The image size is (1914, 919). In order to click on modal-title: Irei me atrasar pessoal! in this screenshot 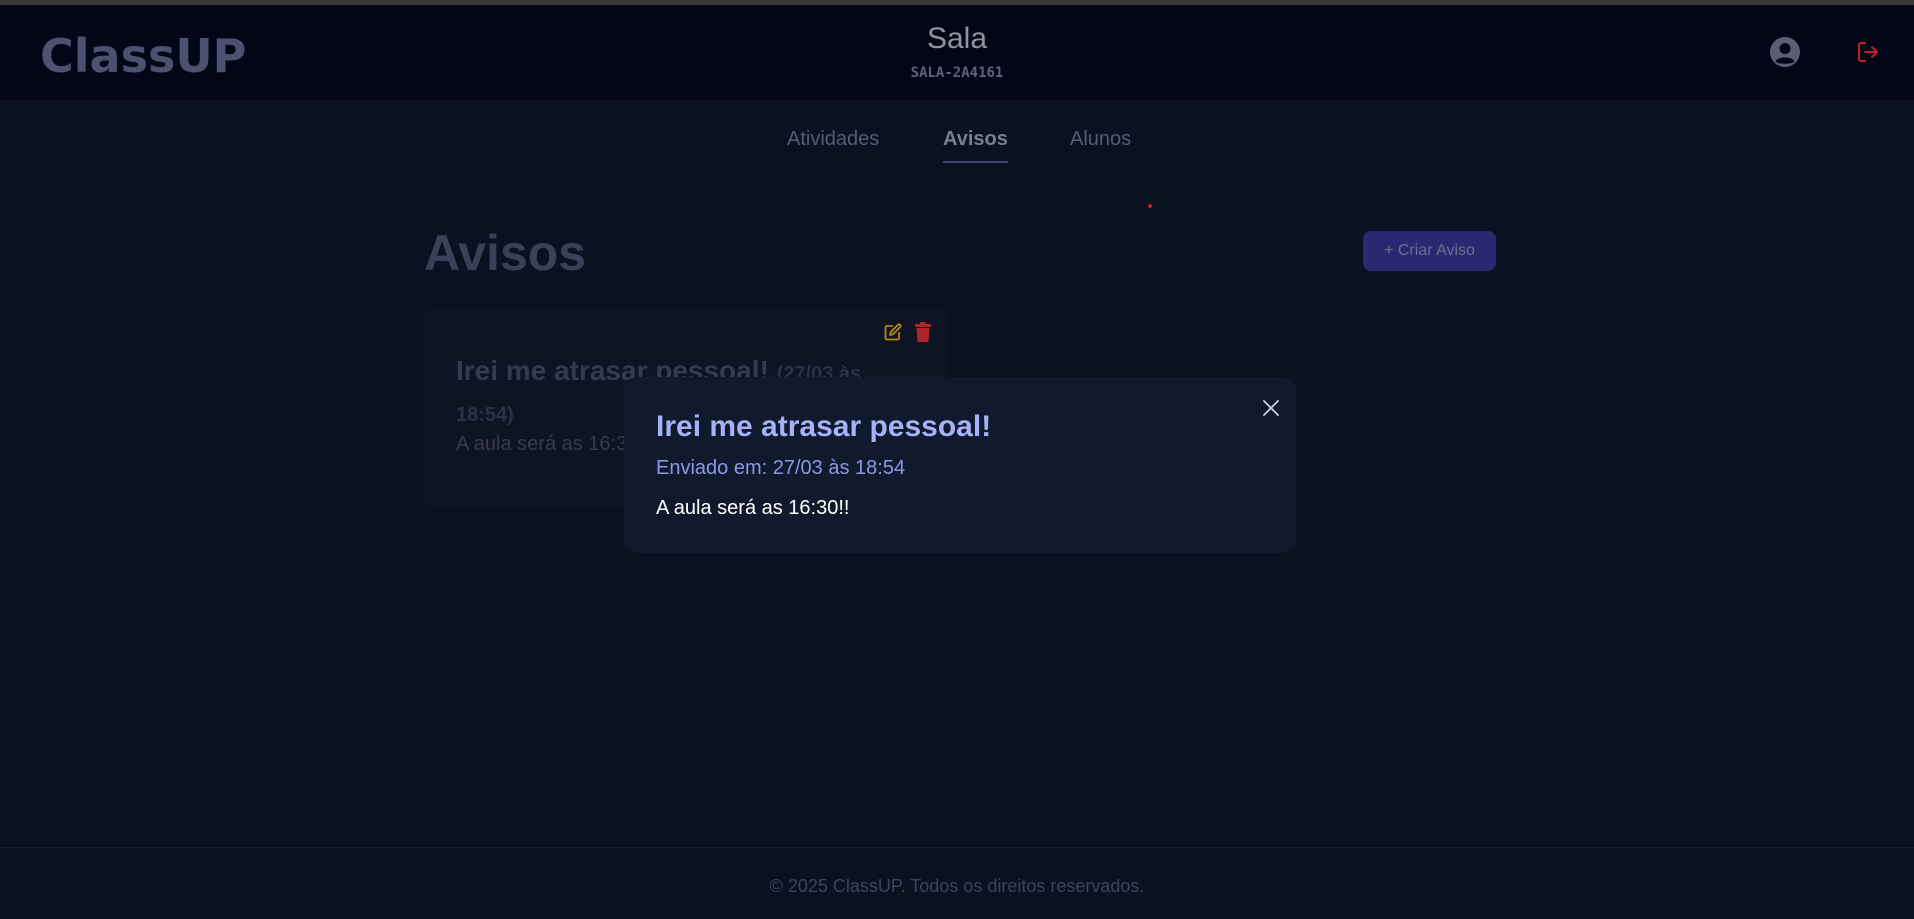, I will do `click(824, 426)`.